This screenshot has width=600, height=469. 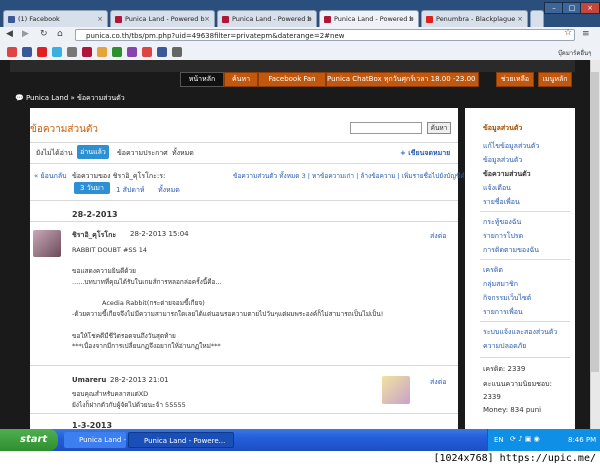 I want to click on filter-all: ทั้งหมด, so click(x=183, y=153).